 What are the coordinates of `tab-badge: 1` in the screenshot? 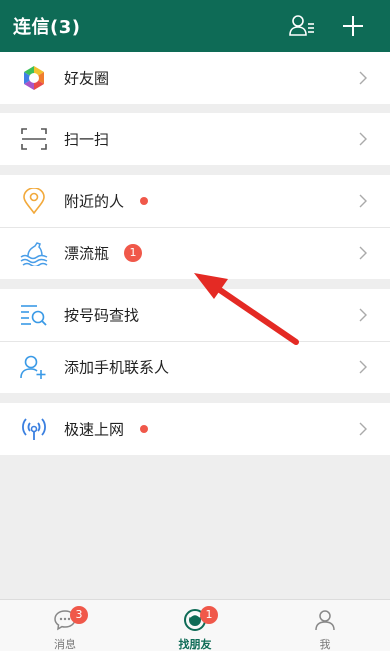 It's located at (209, 615).